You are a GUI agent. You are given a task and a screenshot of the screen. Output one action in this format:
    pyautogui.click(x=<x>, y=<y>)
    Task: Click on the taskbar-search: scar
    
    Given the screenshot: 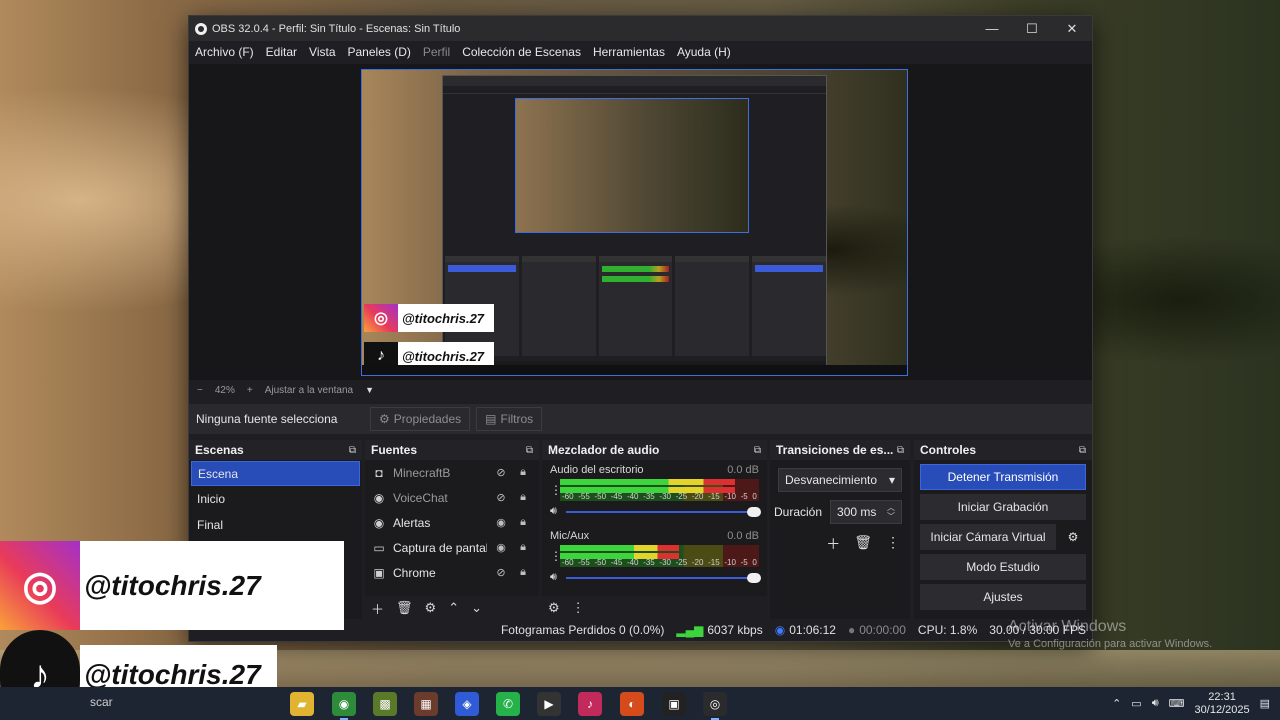 What is the action you would take?
    pyautogui.click(x=101, y=702)
    